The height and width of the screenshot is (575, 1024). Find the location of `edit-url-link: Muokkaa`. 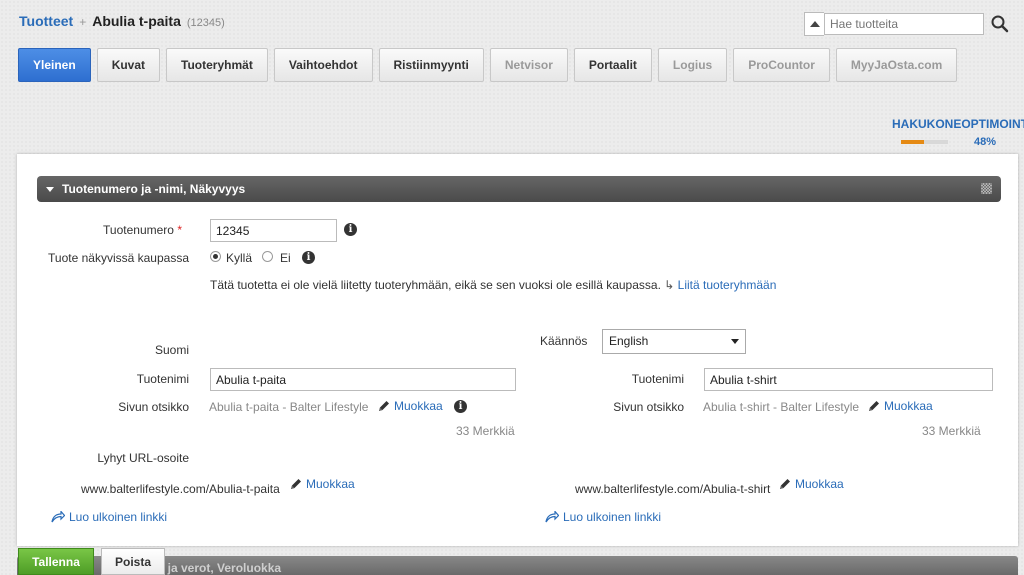

edit-url-link: Muokkaa is located at coordinates (330, 484).